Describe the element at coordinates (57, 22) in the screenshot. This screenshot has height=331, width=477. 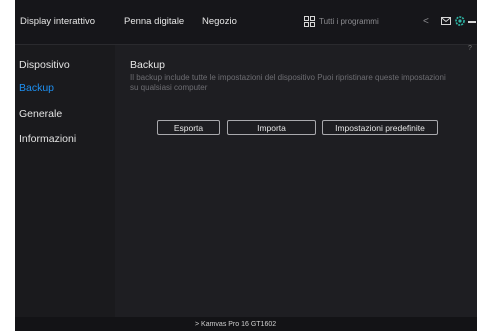
I see `tab-display-interattivo: Display interattivo` at that location.